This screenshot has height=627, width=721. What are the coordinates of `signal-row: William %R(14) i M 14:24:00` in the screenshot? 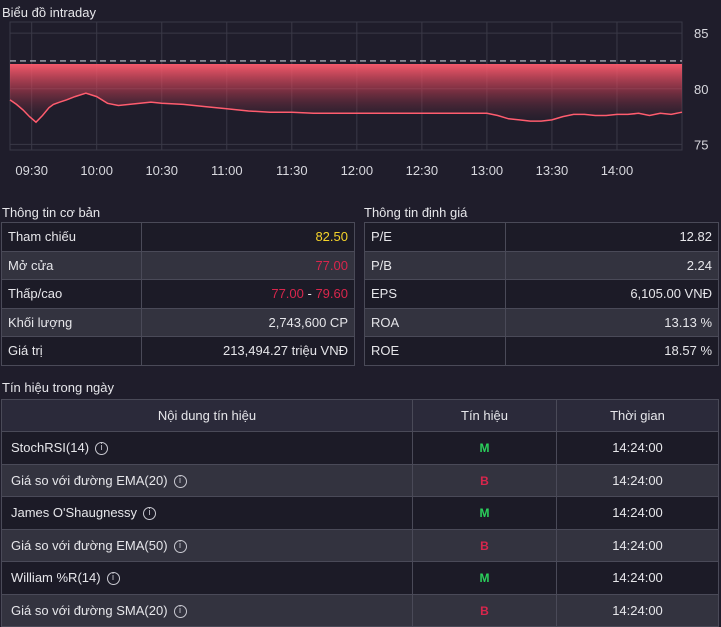 It's located at (360, 578).